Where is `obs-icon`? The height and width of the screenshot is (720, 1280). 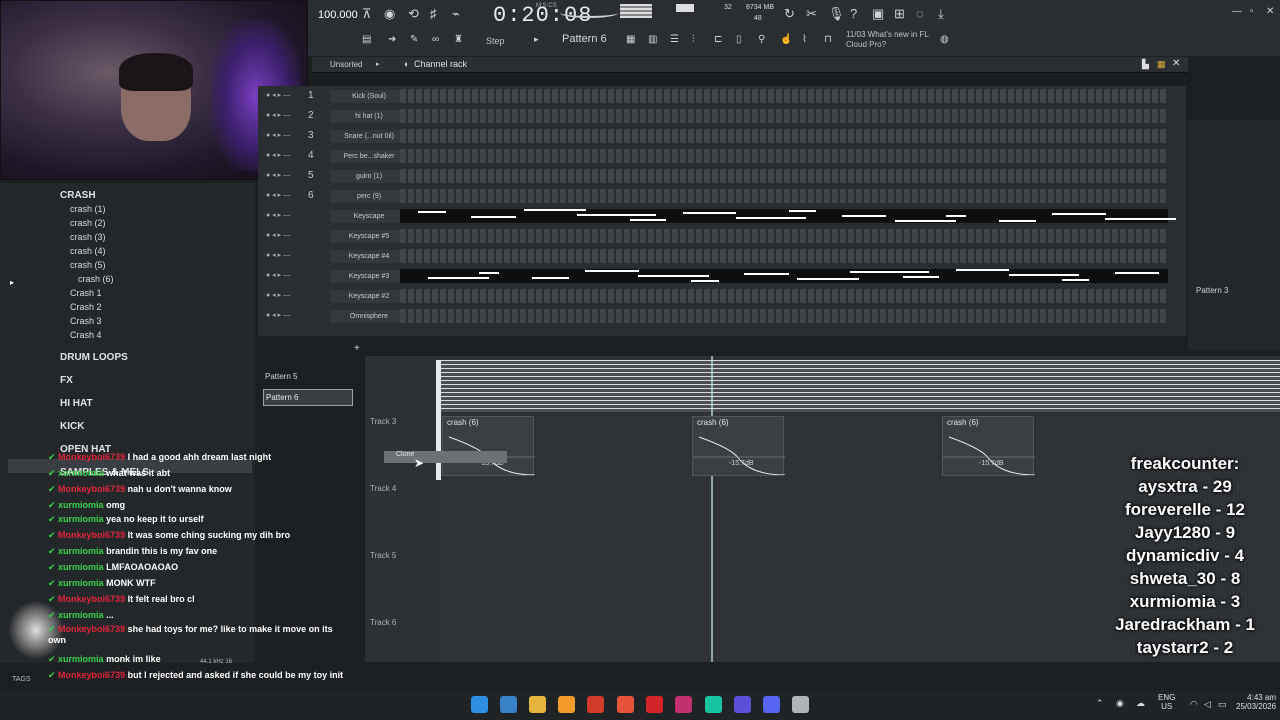
obs-icon is located at coordinates (742, 704).